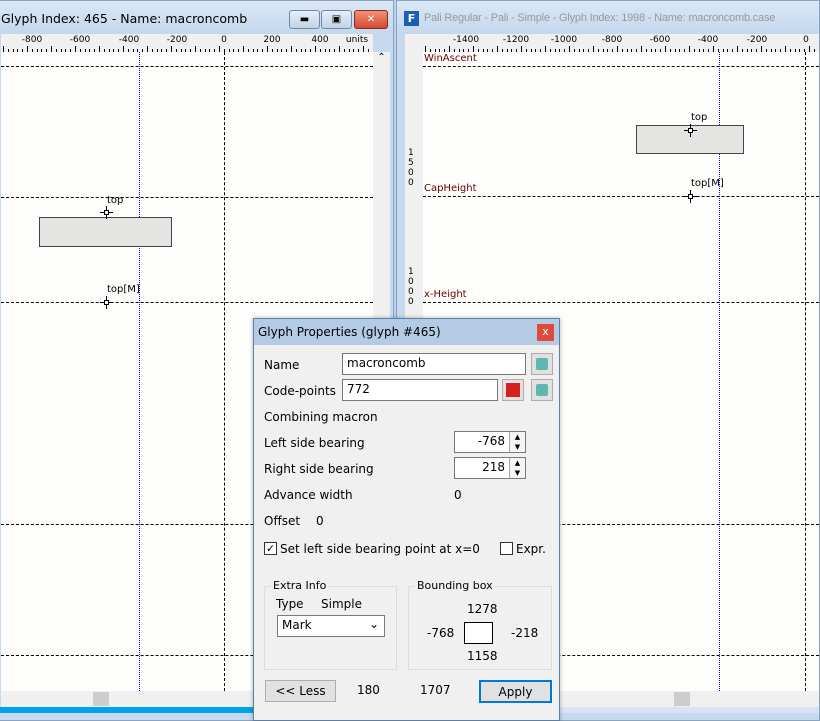 Image resolution: width=820 pixels, height=721 pixels. I want to click on vruler-label: 1000, so click(411, 287).